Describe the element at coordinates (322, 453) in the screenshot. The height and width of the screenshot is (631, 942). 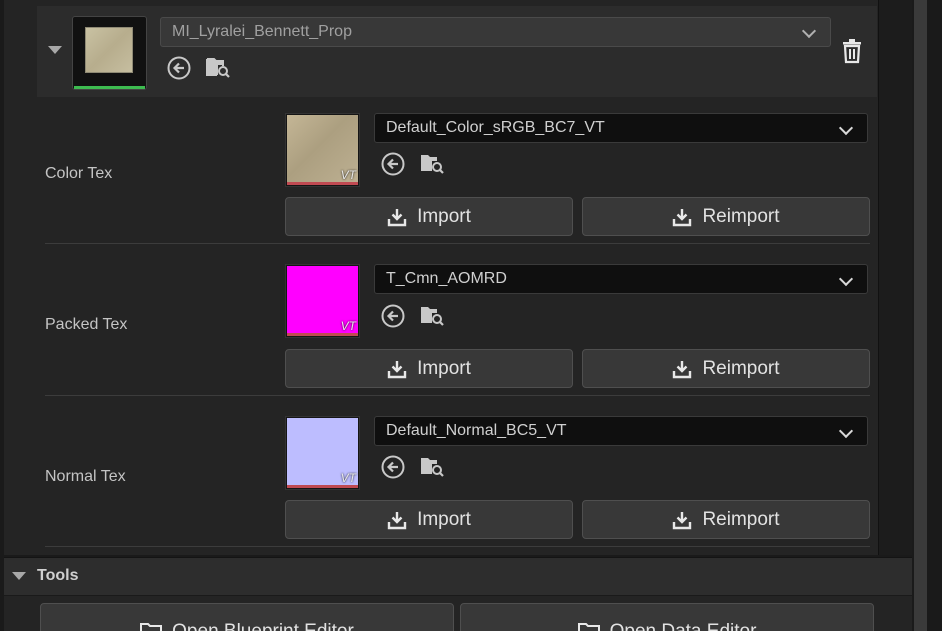
I see `texture-thumbnail-normal: VT` at that location.